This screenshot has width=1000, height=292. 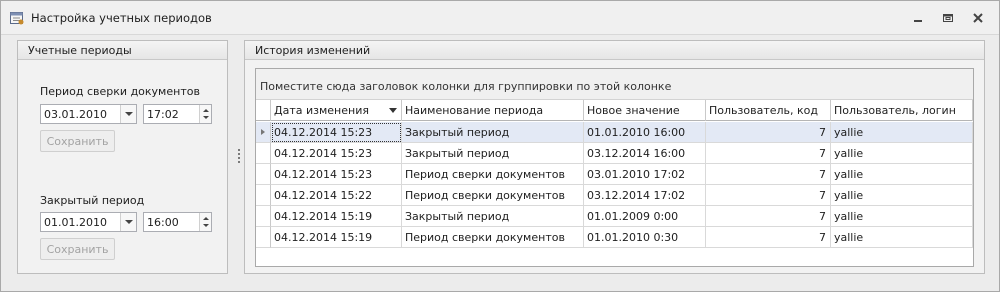 What do you see at coordinates (902, 110) in the screenshot?
I see `column-header-user-login: Пользователь, логин` at bounding box center [902, 110].